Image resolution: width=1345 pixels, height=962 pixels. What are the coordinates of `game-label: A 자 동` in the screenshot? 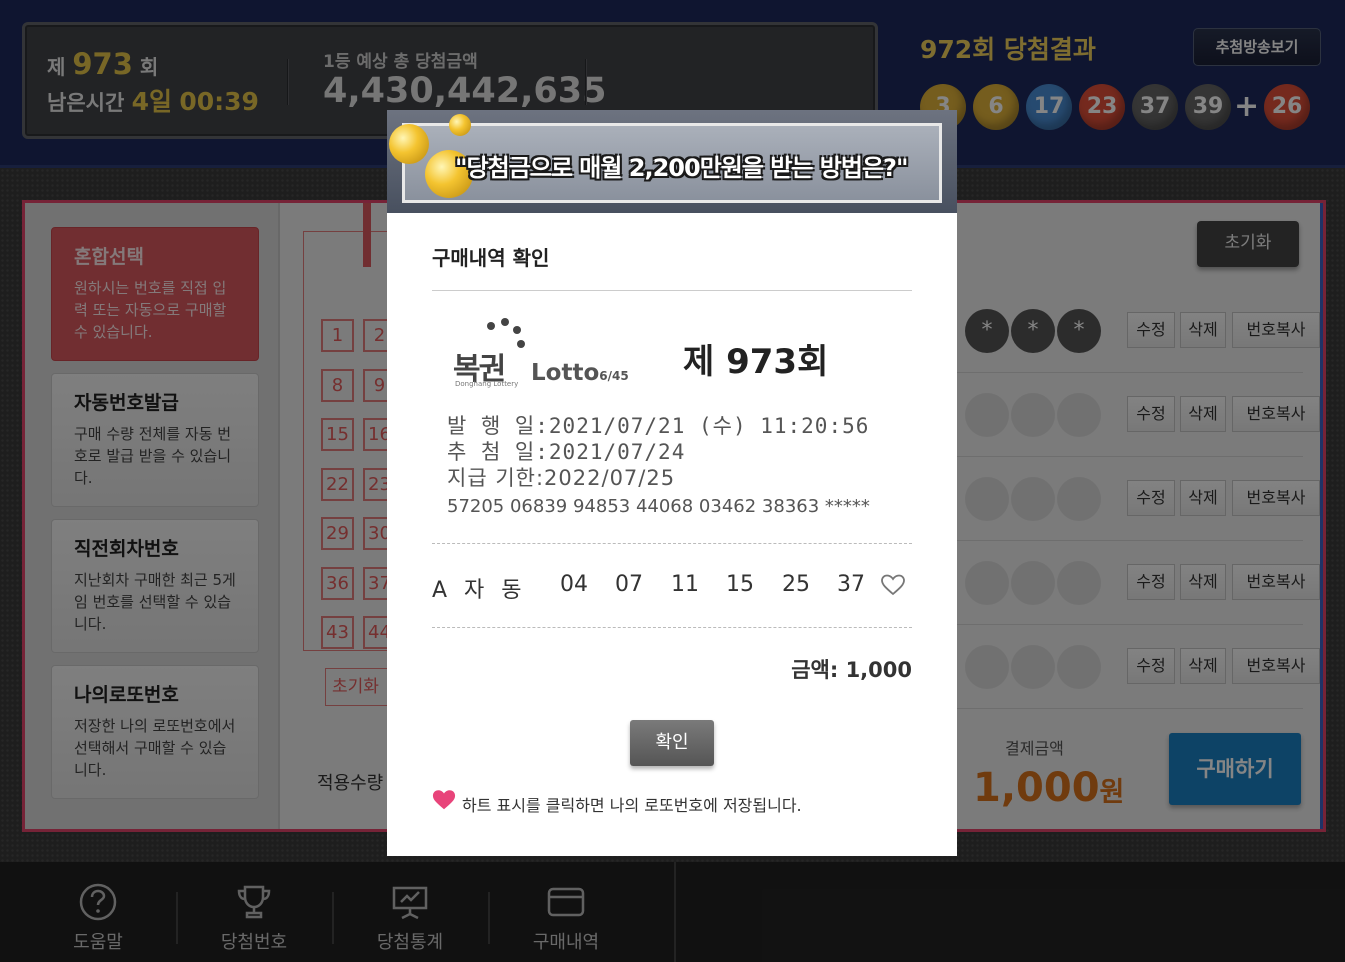 It's located at (479, 590).